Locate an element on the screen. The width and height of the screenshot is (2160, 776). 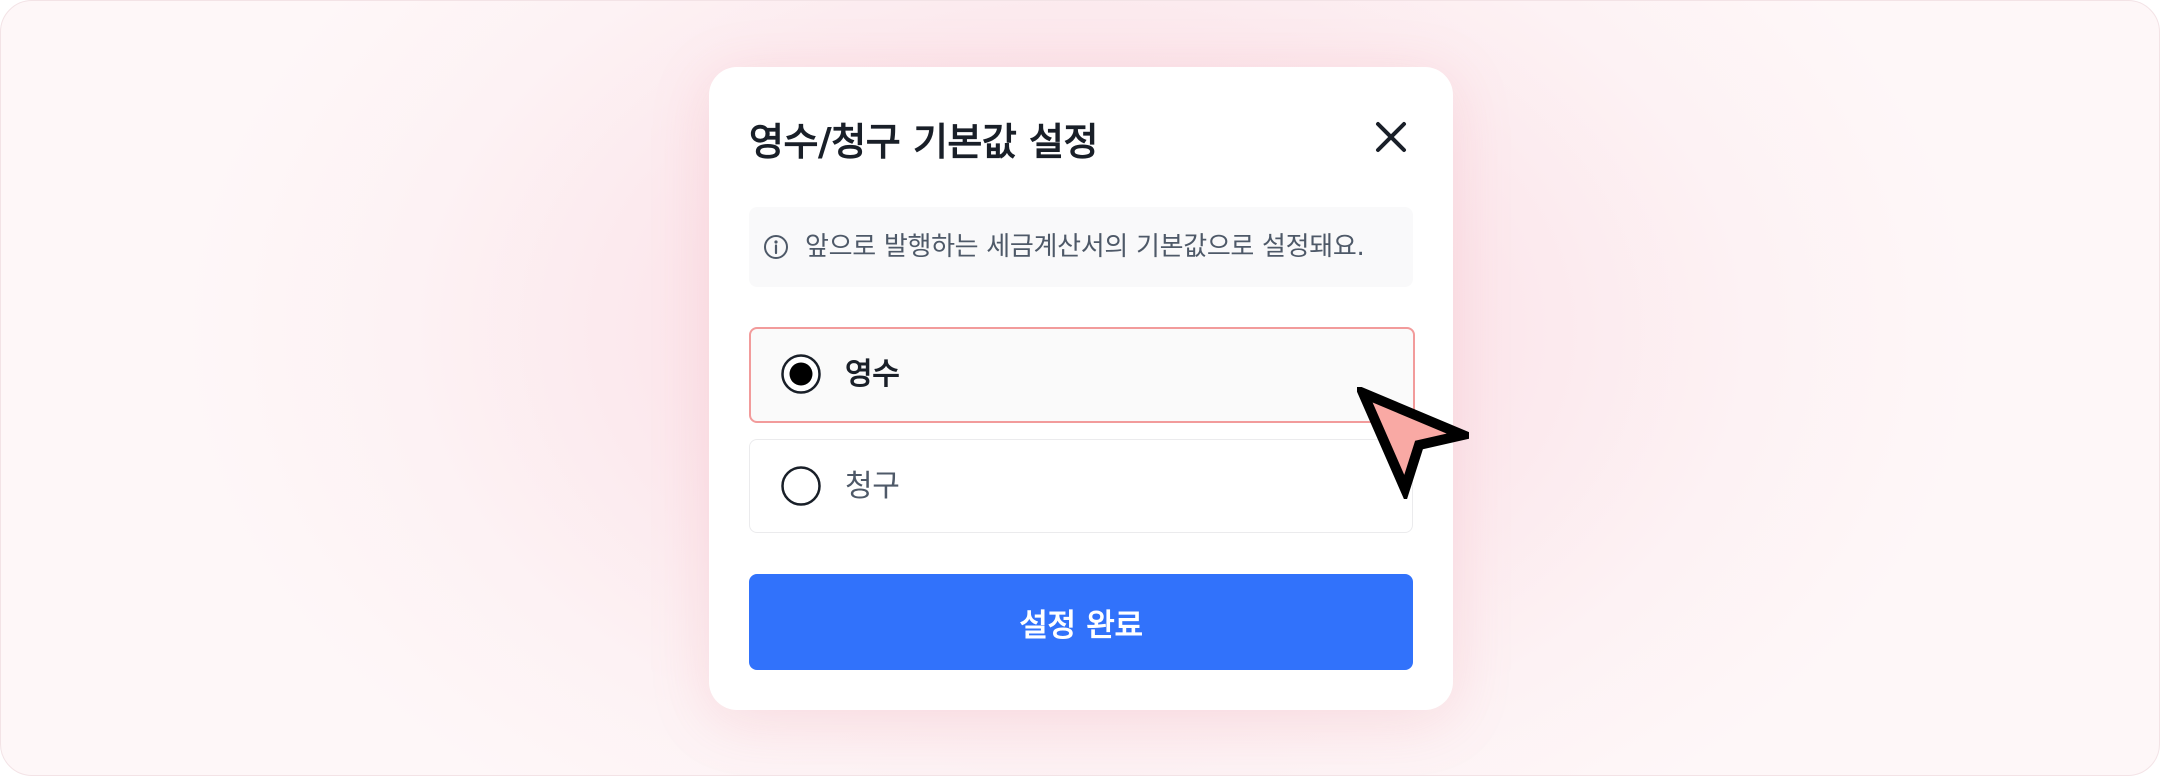
radio-unchecked-icon is located at coordinates (801, 486).